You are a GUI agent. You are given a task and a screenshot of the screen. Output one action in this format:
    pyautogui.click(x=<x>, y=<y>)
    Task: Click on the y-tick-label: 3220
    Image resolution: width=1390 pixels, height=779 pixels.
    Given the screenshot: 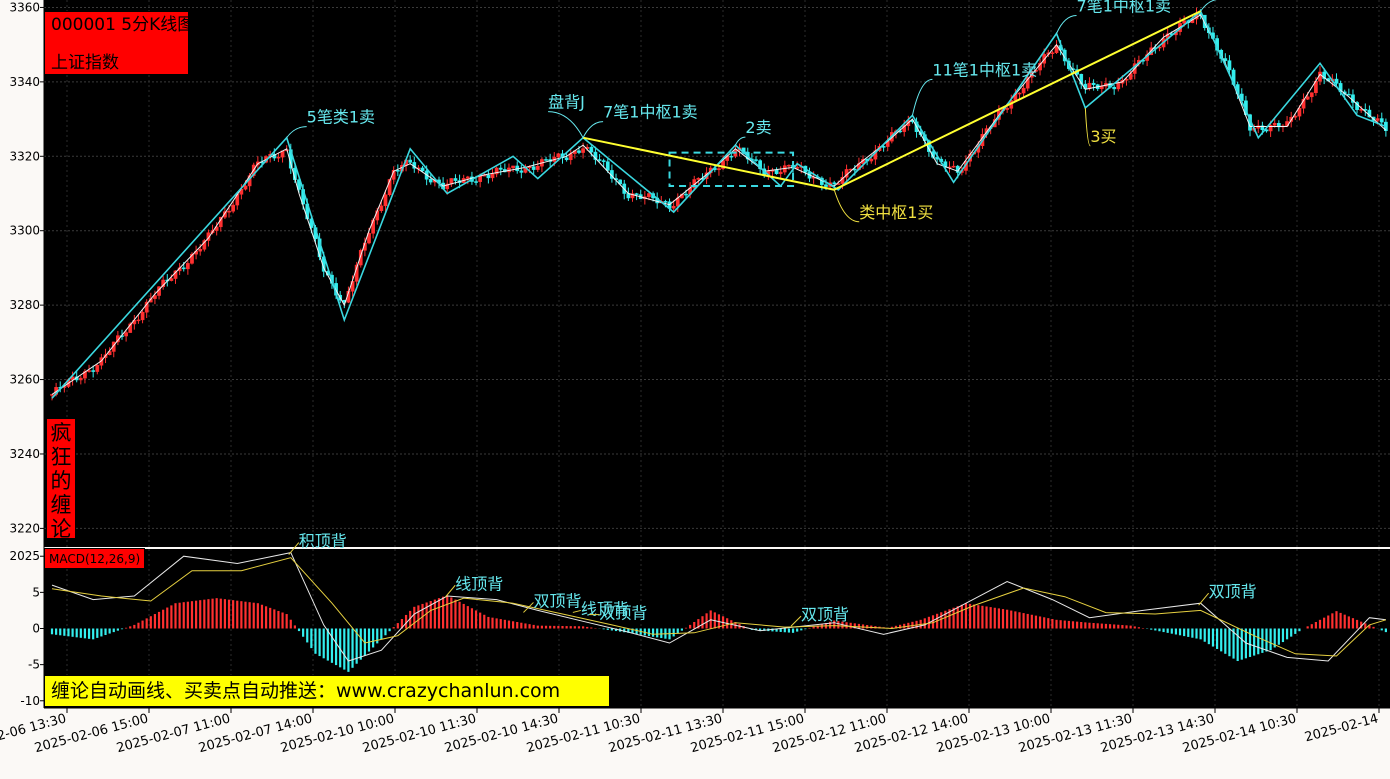 What is the action you would take?
    pyautogui.click(x=24, y=528)
    